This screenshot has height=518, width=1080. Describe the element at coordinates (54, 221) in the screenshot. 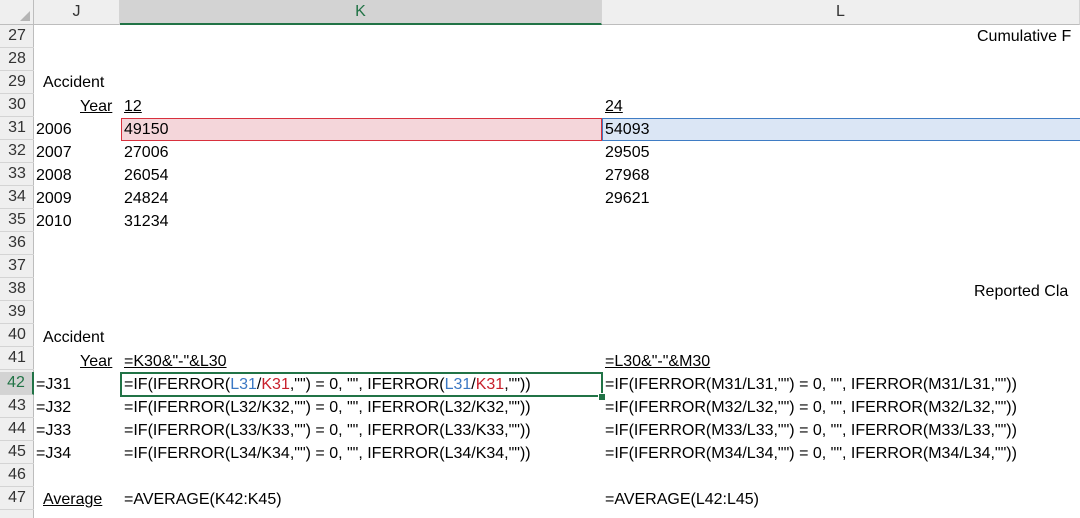

I see `cell-j35: 2010` at that location.